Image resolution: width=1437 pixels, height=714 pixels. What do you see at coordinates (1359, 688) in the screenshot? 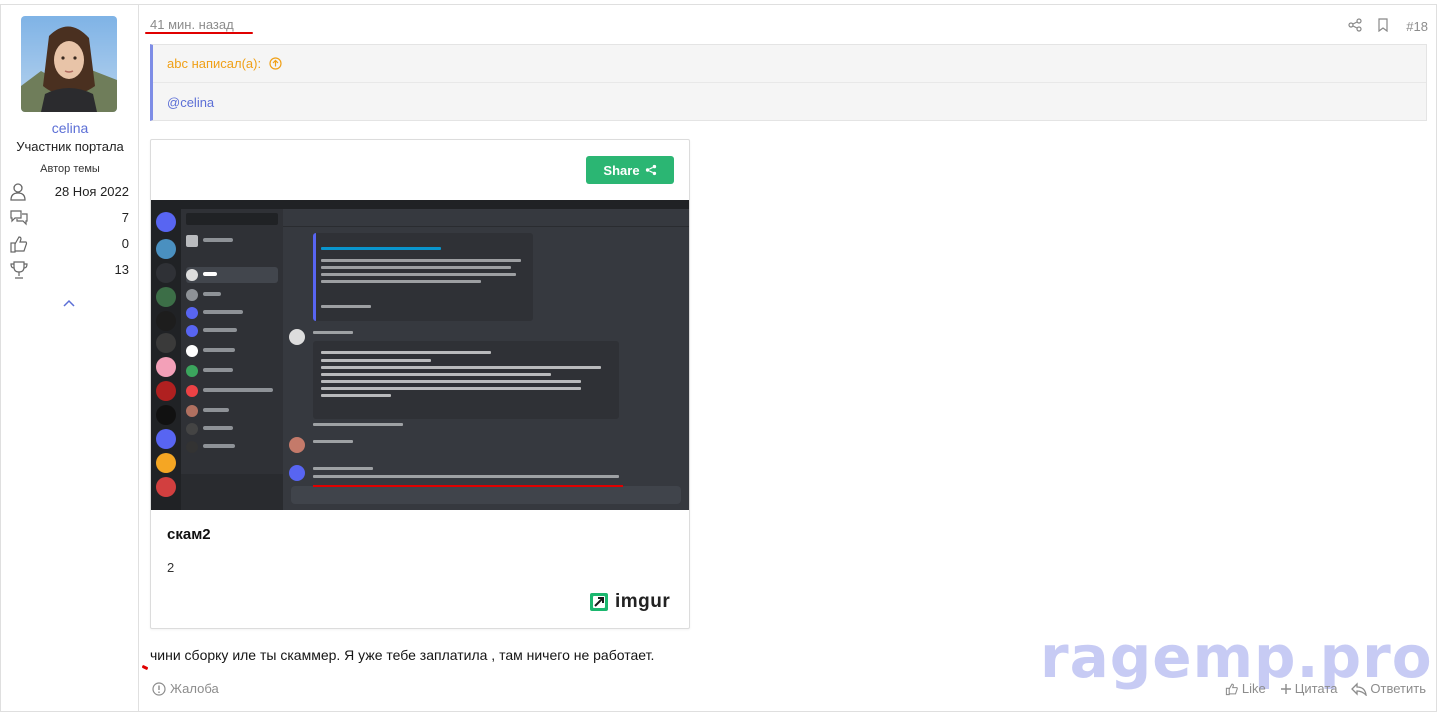
I see `reply-icon` at bounding box center [1359, 688].